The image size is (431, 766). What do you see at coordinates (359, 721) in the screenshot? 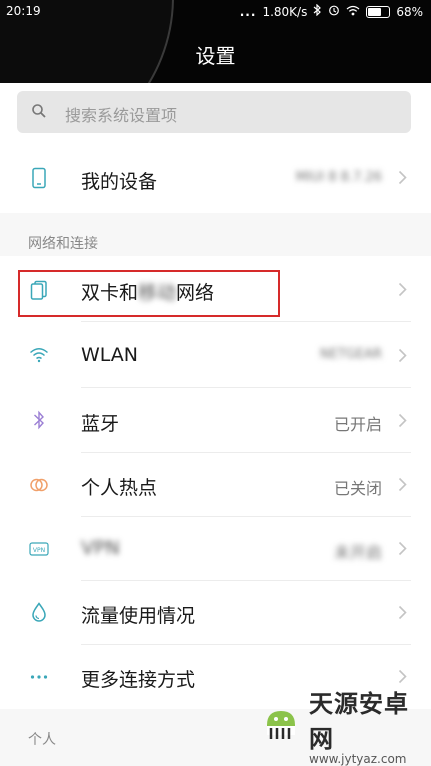
I see `watermark-main: 天源安卓网` at bounding box center [359, 721].